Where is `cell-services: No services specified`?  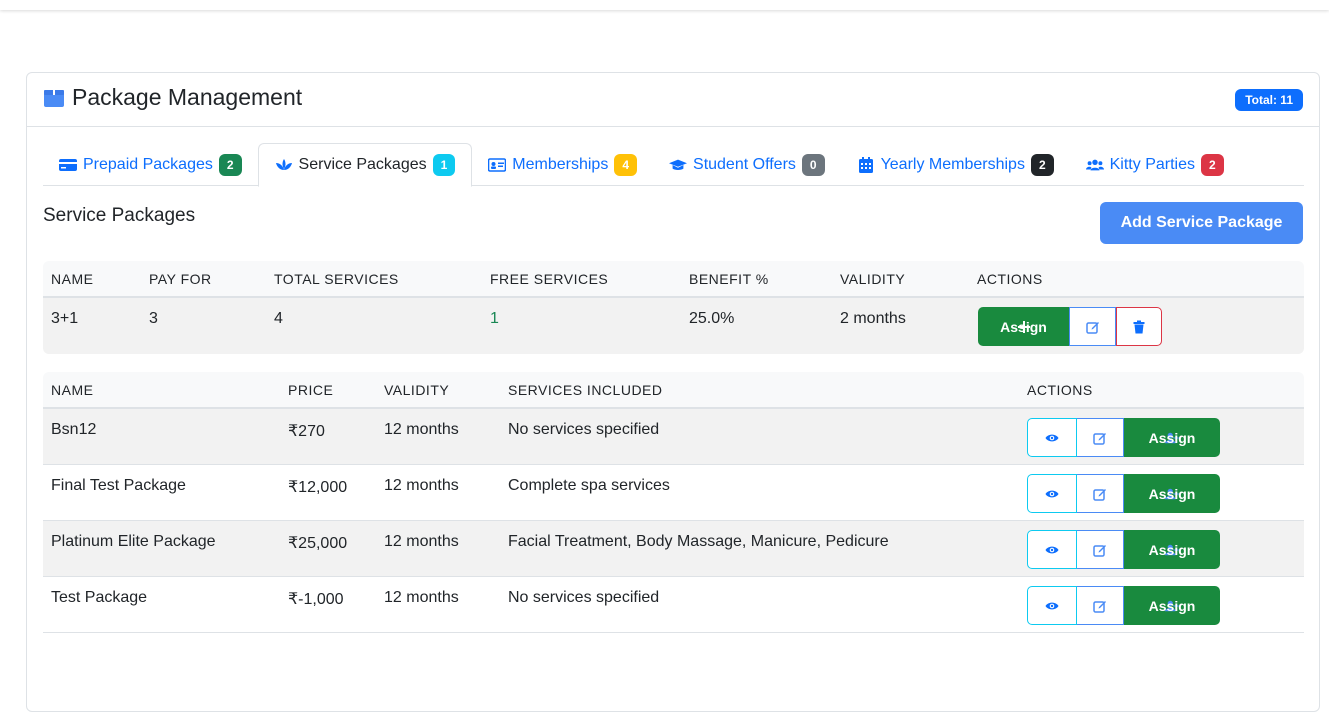 cell-services: No services specified is located at coordinates (584, 429).